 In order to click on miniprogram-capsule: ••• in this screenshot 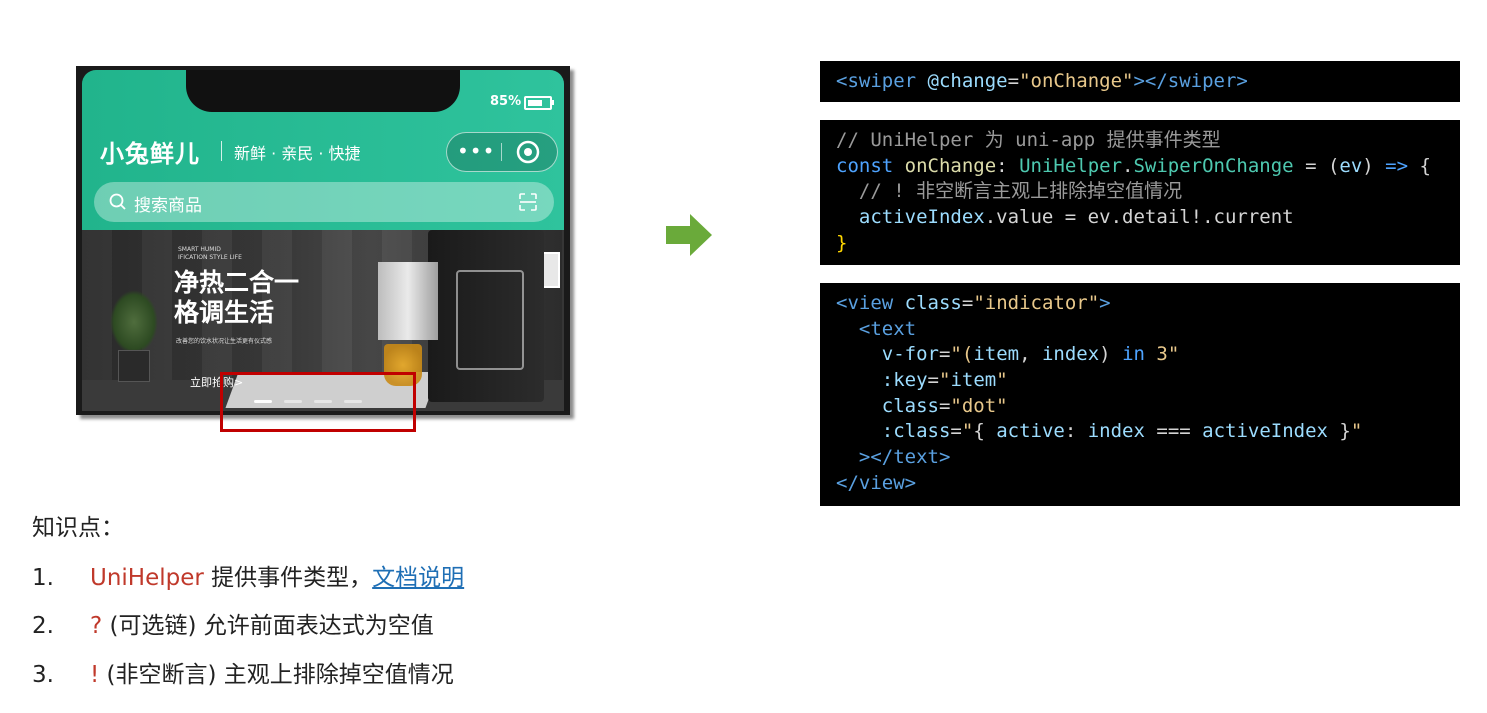, I will do `click(502, 152)`.